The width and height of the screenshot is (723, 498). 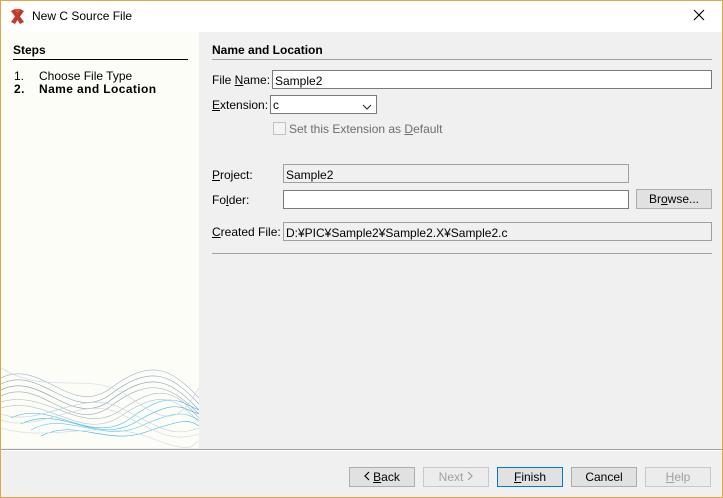 I want to click on project-field, so click(x=456, y=173).